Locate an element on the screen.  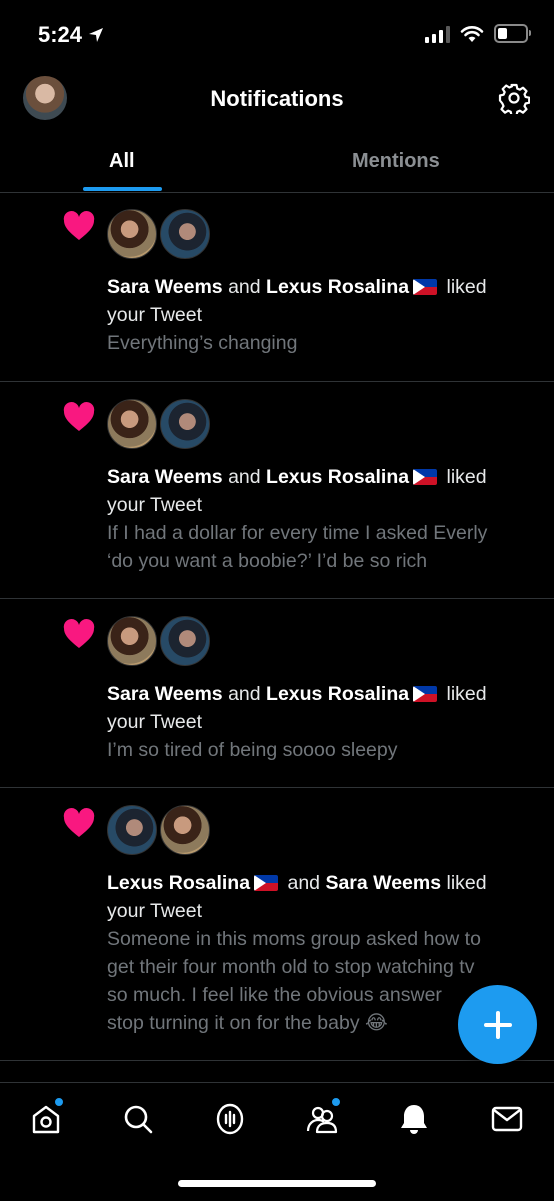
tweet-preview-line: I’m so tired of being soooo sleepy is located at coordinates (252, 750).